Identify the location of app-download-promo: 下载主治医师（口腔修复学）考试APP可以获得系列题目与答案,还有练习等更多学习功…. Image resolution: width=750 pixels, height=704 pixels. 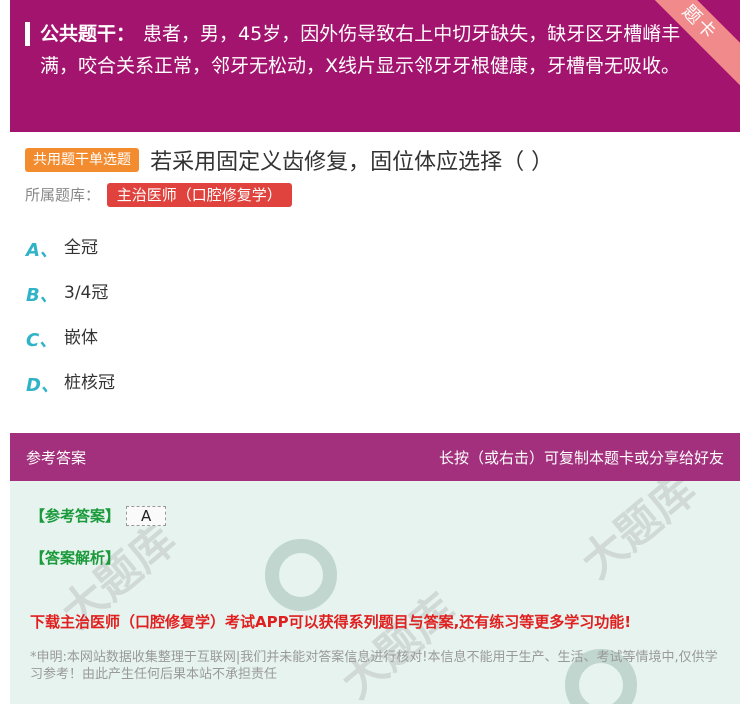
(330, 621).